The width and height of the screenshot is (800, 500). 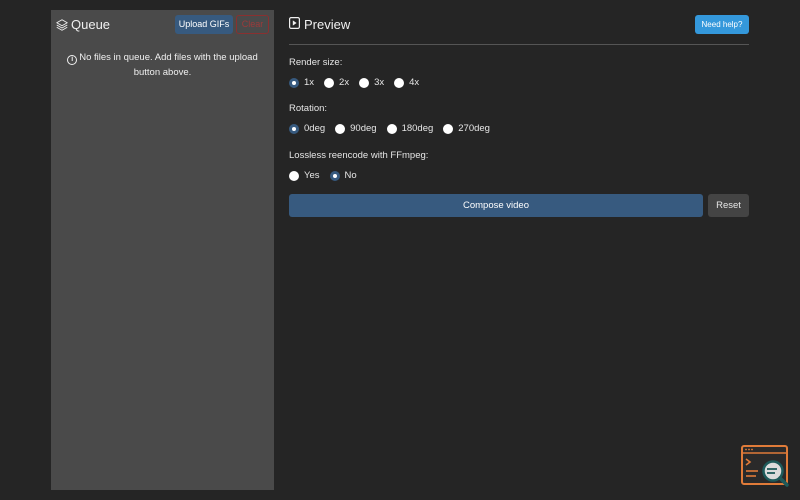 I want to click on clear-queue-button: Clear, so click(x=252, y=24).